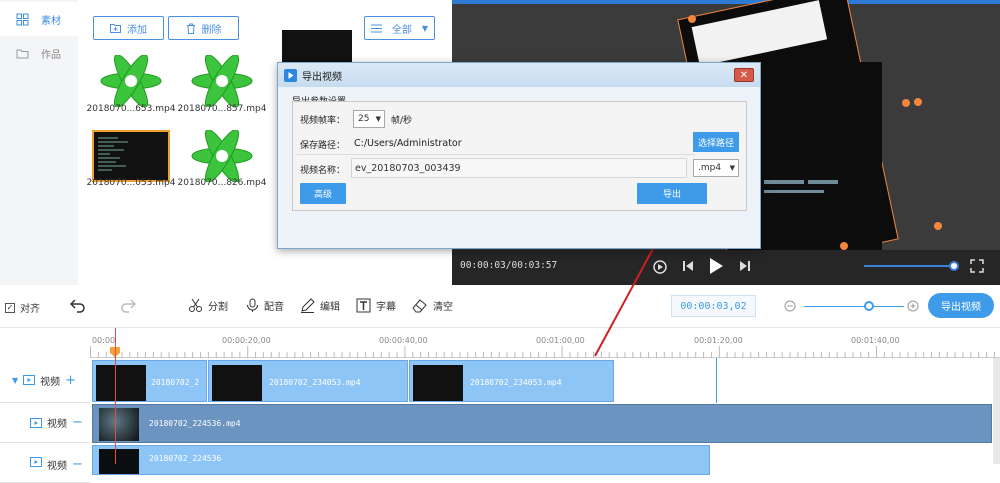 The height and width of the screenshot is (483, 1000). What do you see at coordinates (45, 463) in the screenshot?
I see `track-header-3: 视频 −` at bounding box center [45, 463].